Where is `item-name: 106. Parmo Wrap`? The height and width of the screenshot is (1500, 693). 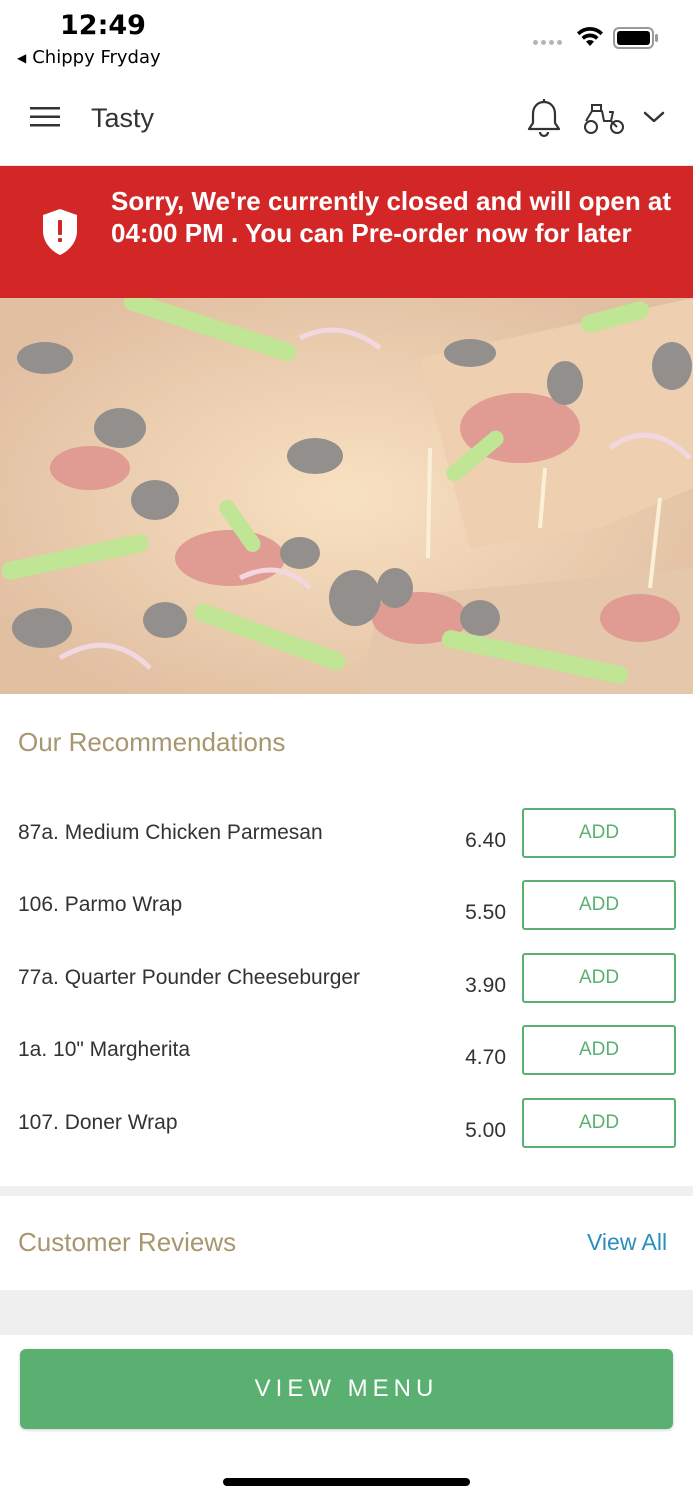
item-name: 106. Parmo Wrap is located at coordinates (100, 904).